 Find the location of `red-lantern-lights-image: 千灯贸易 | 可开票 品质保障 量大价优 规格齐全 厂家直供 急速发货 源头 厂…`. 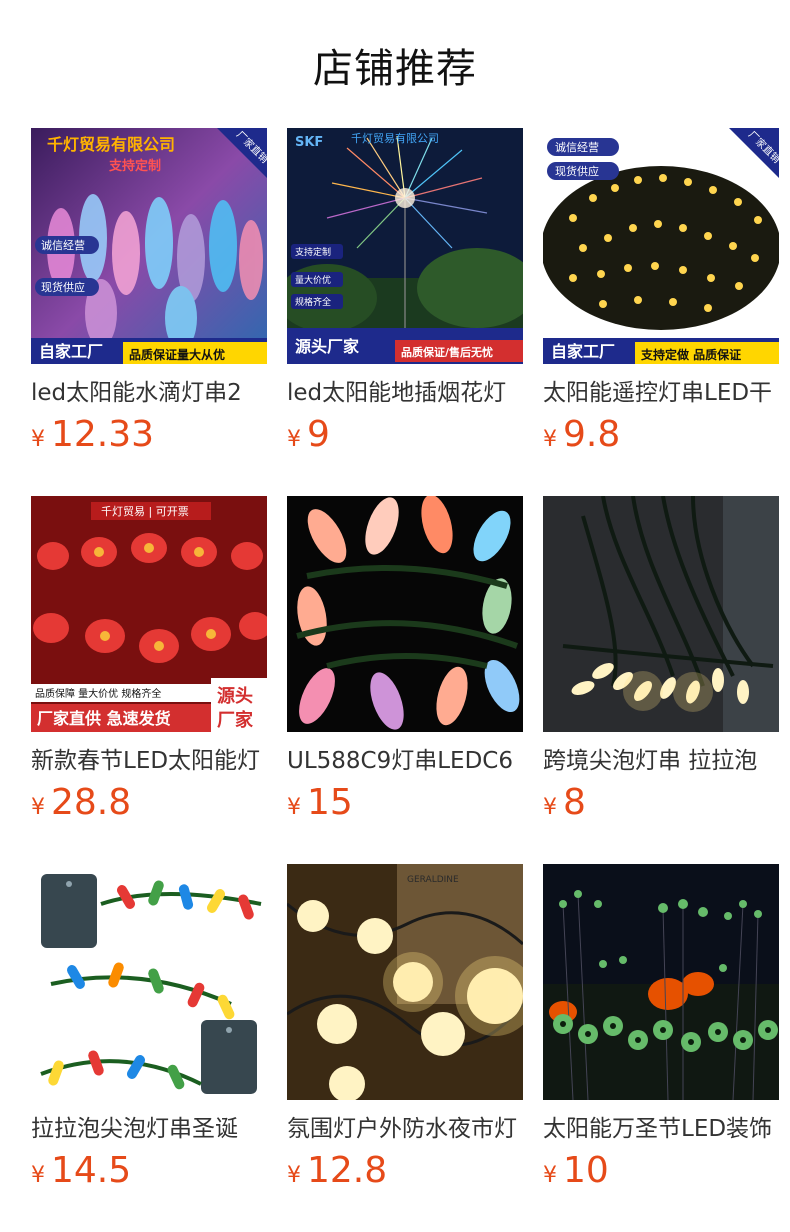

red-lantern-lights-image: 千灯贸易 | 可开票 品质保障 量大价优 规格齐全 厂家直供 急速发货 源头 厂… is located at coordinates (149, 614).